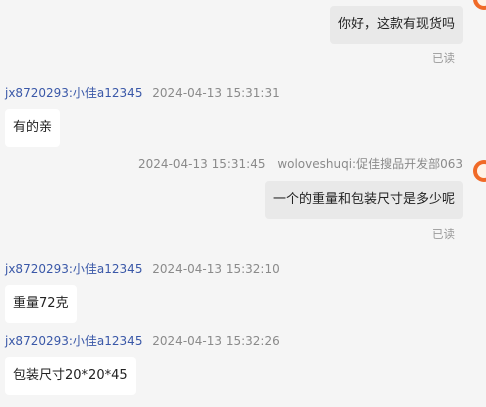 The image size is (486, 407). Describe the element at coordinates (216, 341) in the screenshot. I see `message-time: 2024-04-13 15:32:26` at that location.